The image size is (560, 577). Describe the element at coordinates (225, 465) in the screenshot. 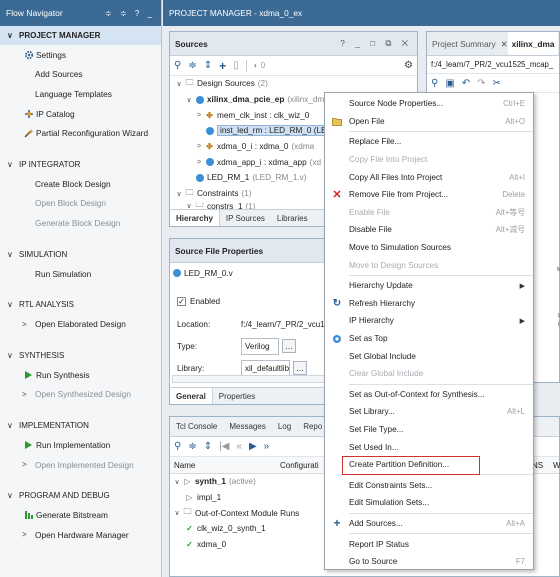

I see `col-name: Name` at that location.